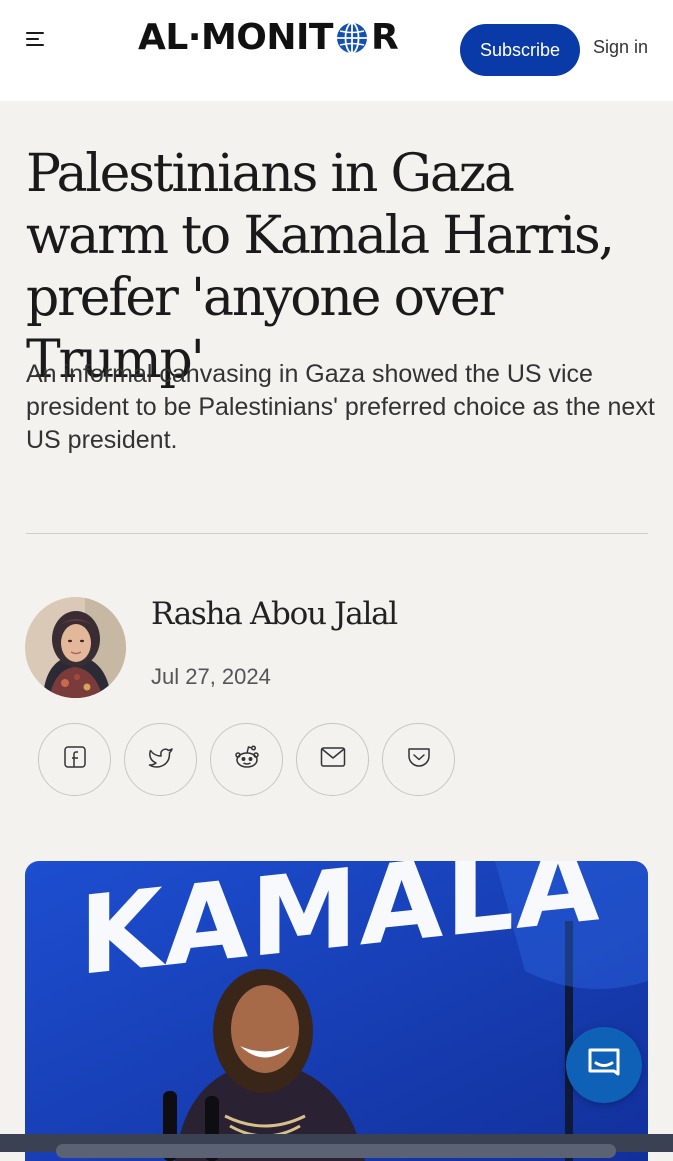 The width and height of the screenshot is (673, 1161). Describe the element at coordinates (35, 39) in the screenshot. I see `hamburger-menu-icon` at that location.